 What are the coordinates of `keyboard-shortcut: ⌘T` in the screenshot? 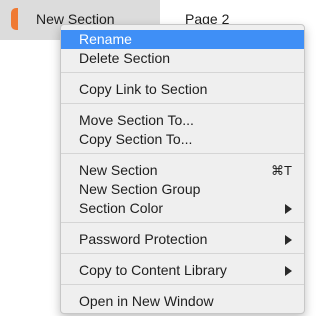 It's located at (281, 170).